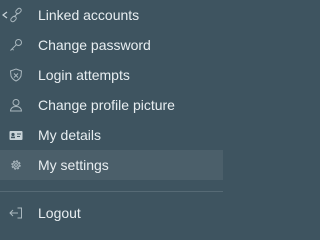  What do you see at coordinates (16, 105) in the screenshot?
I see `user-icon` at bounding box center [16, 105].